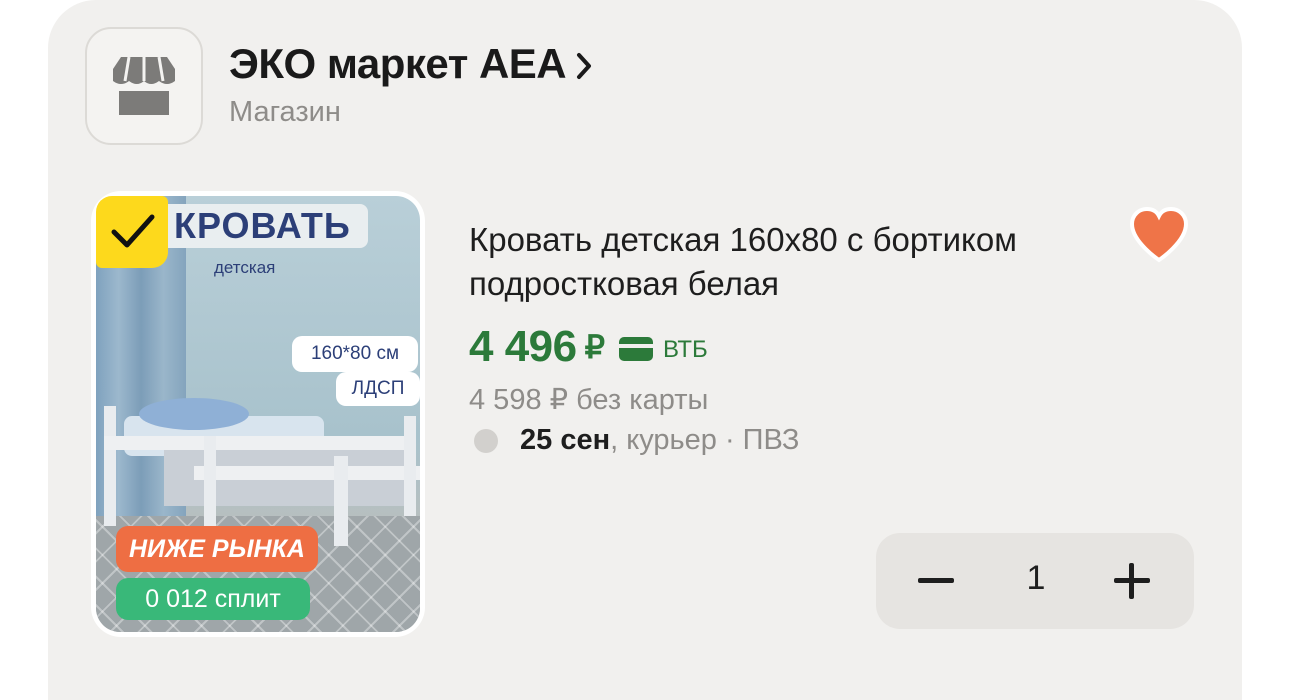 This screenshot has width=1290, height=700. I want to click on delivery-dot-icon, so click(486, 440).